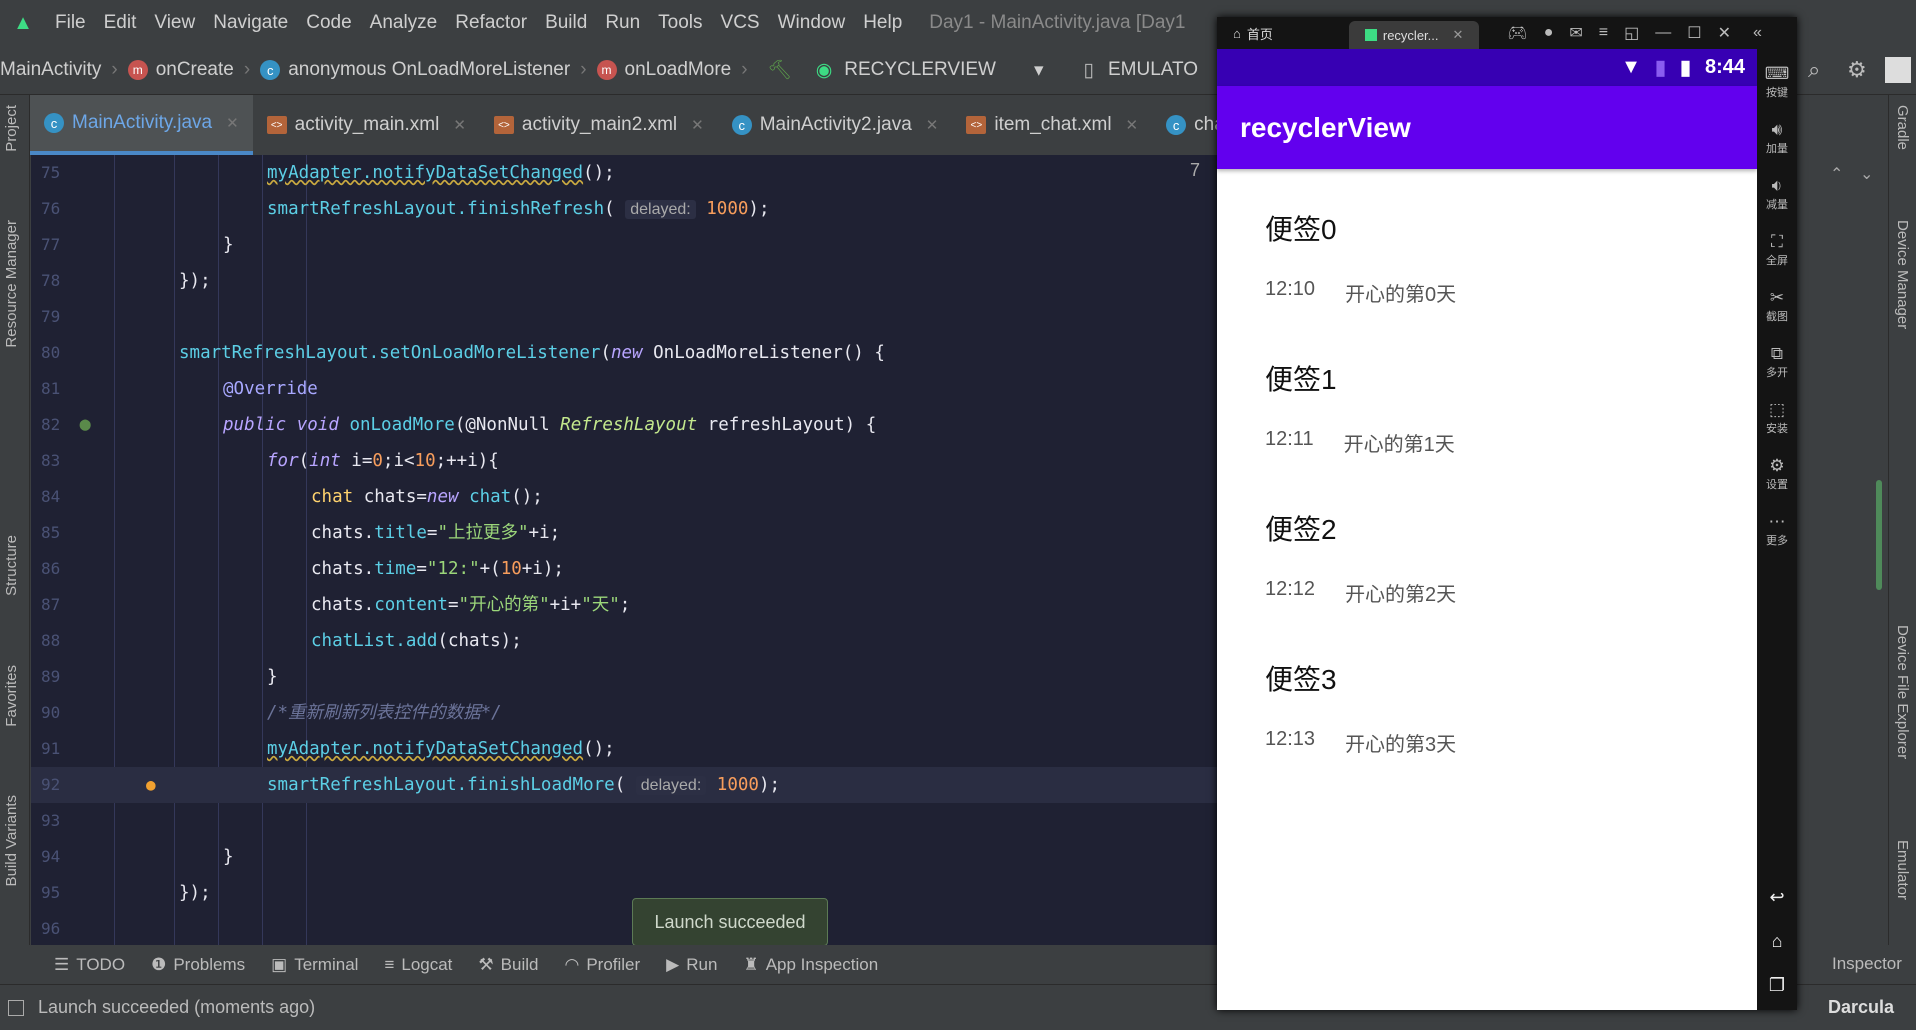  I want to click on breadcrumb-method: m onLoadMore, so click(663, 70).